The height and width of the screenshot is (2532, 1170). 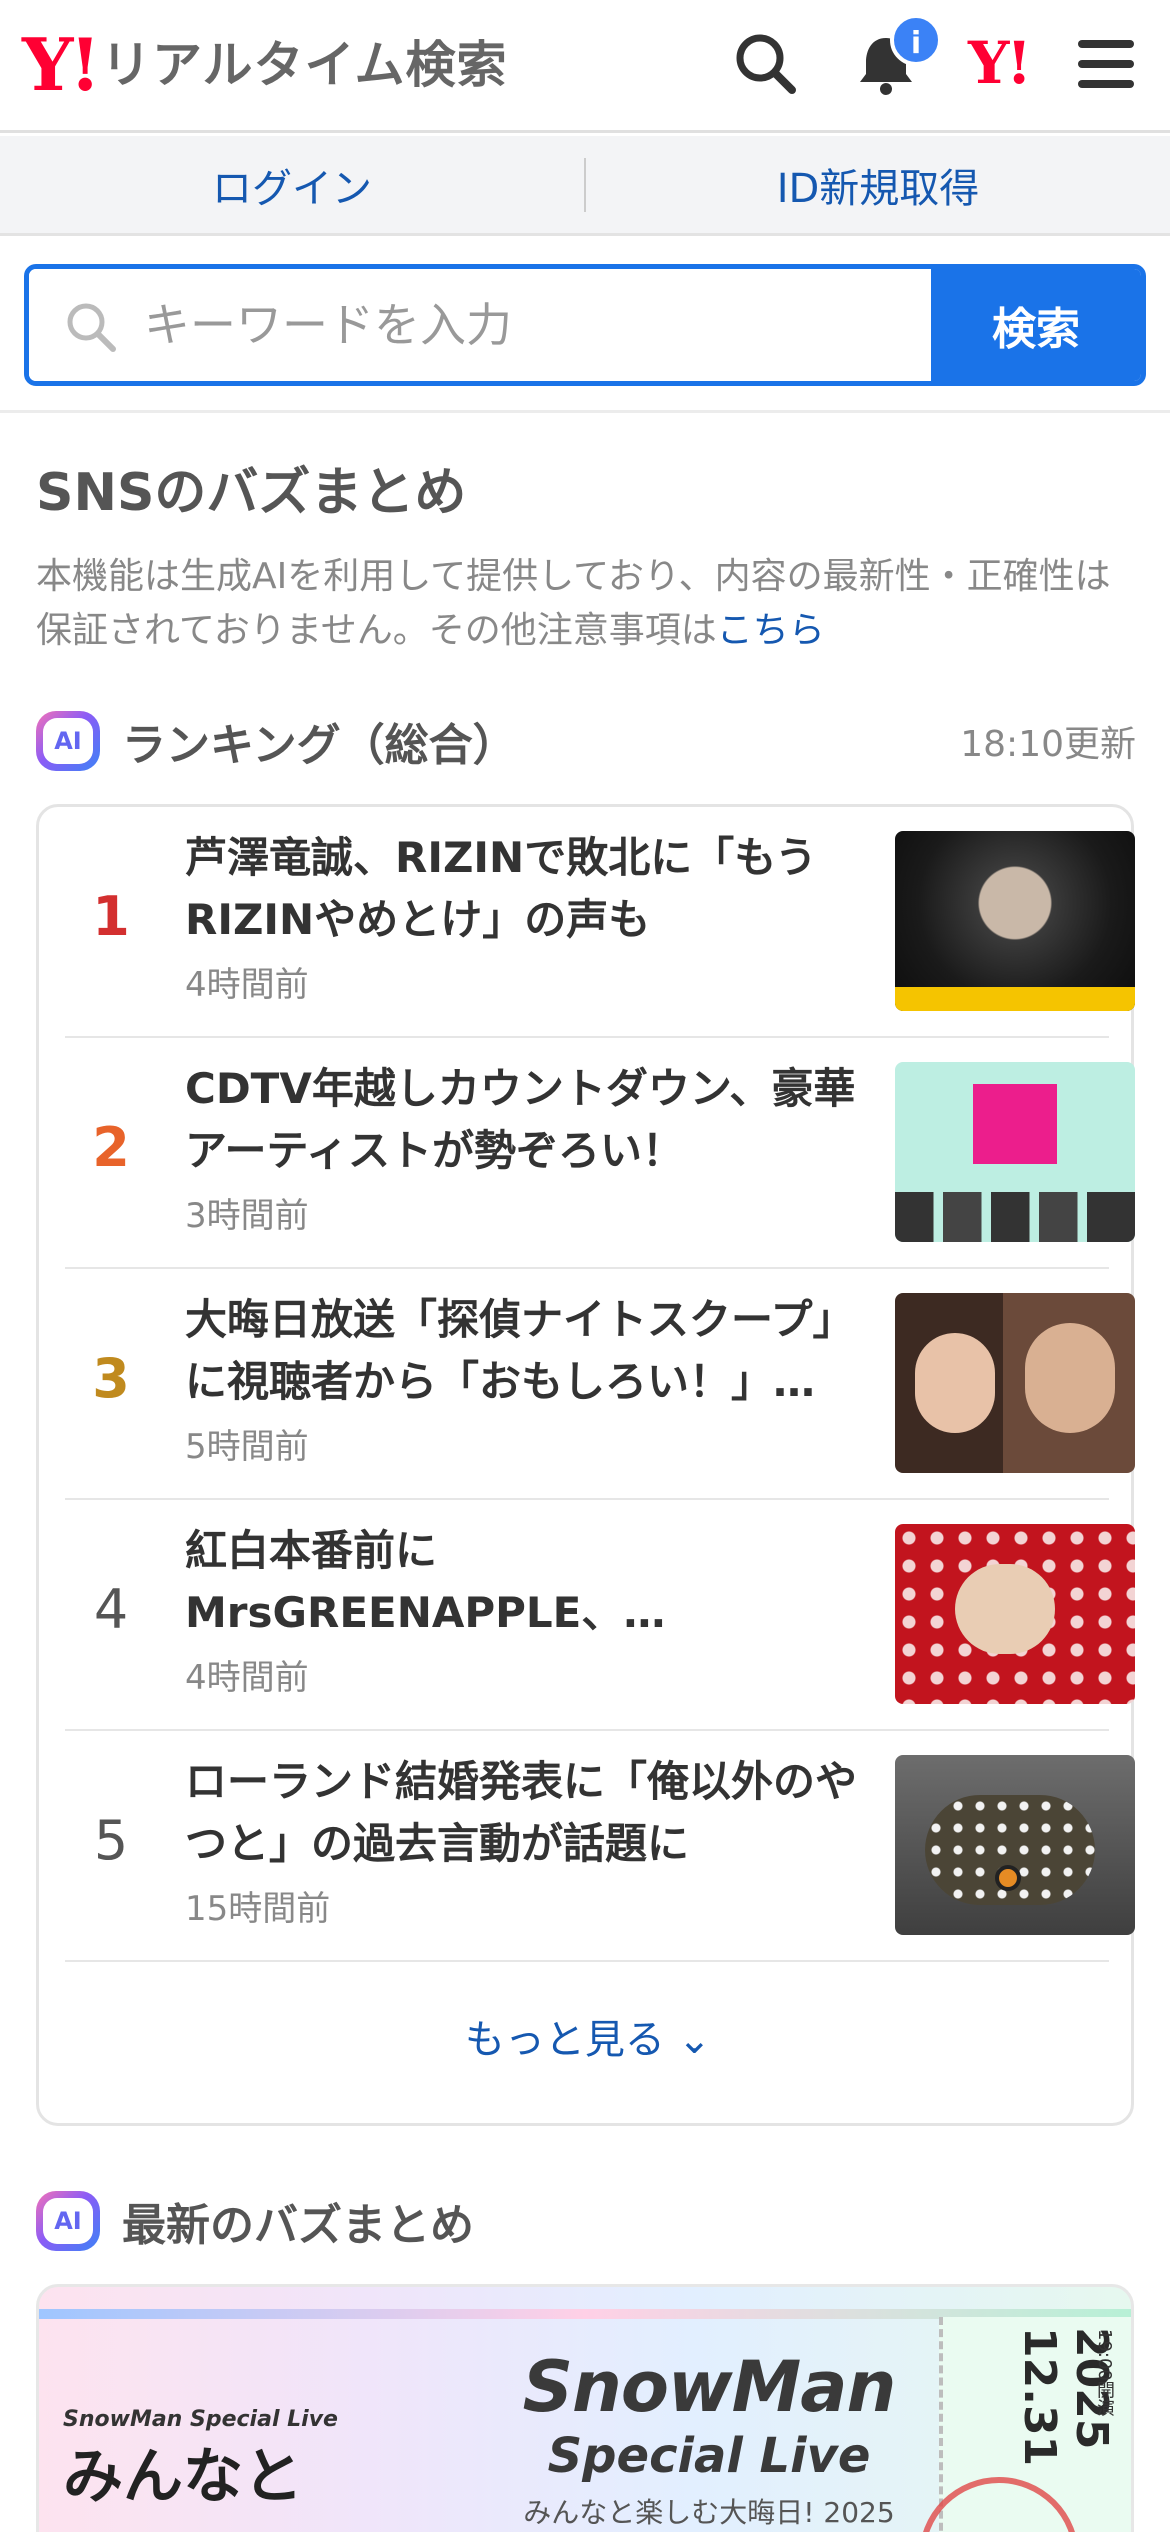 I want to click on ranking-item: 3 大晦日放送「探偵ナイトスクープ」に視聴者から「おもしろい！」… 5時間前, so click(x=600, y=1384).